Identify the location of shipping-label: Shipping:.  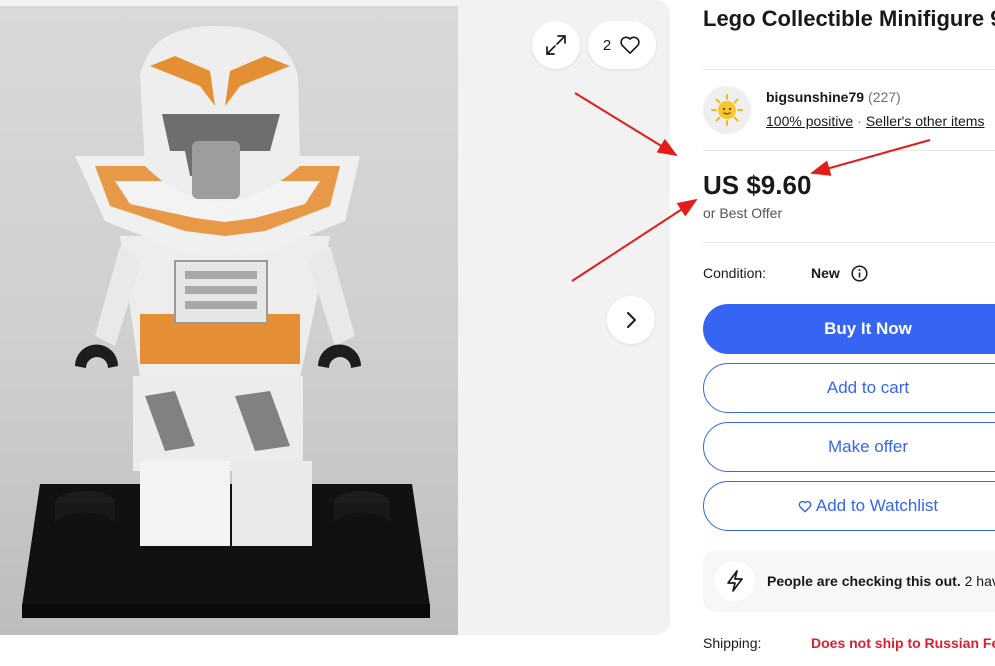
(732, 643).